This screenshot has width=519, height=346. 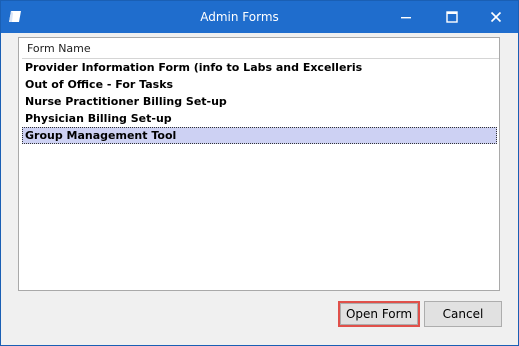 I want to click on maximize-icon, so click(x=452, y=17).